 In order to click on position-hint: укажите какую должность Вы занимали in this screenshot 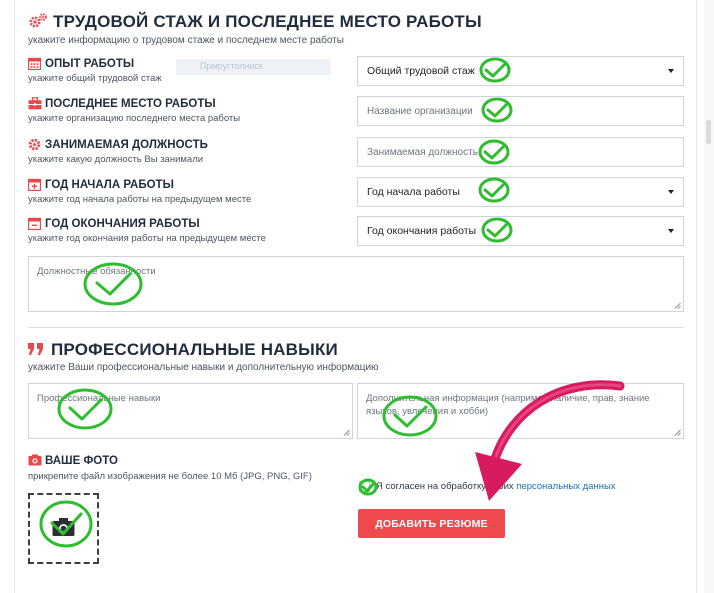, I will do `click(116, 159)`.